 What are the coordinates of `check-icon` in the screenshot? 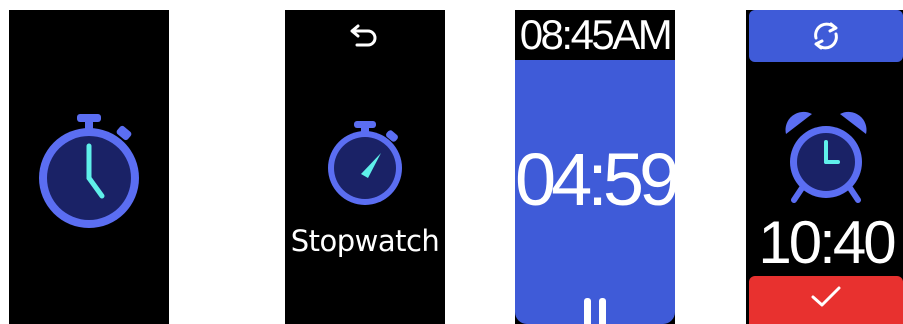 It's located at (826, 296).